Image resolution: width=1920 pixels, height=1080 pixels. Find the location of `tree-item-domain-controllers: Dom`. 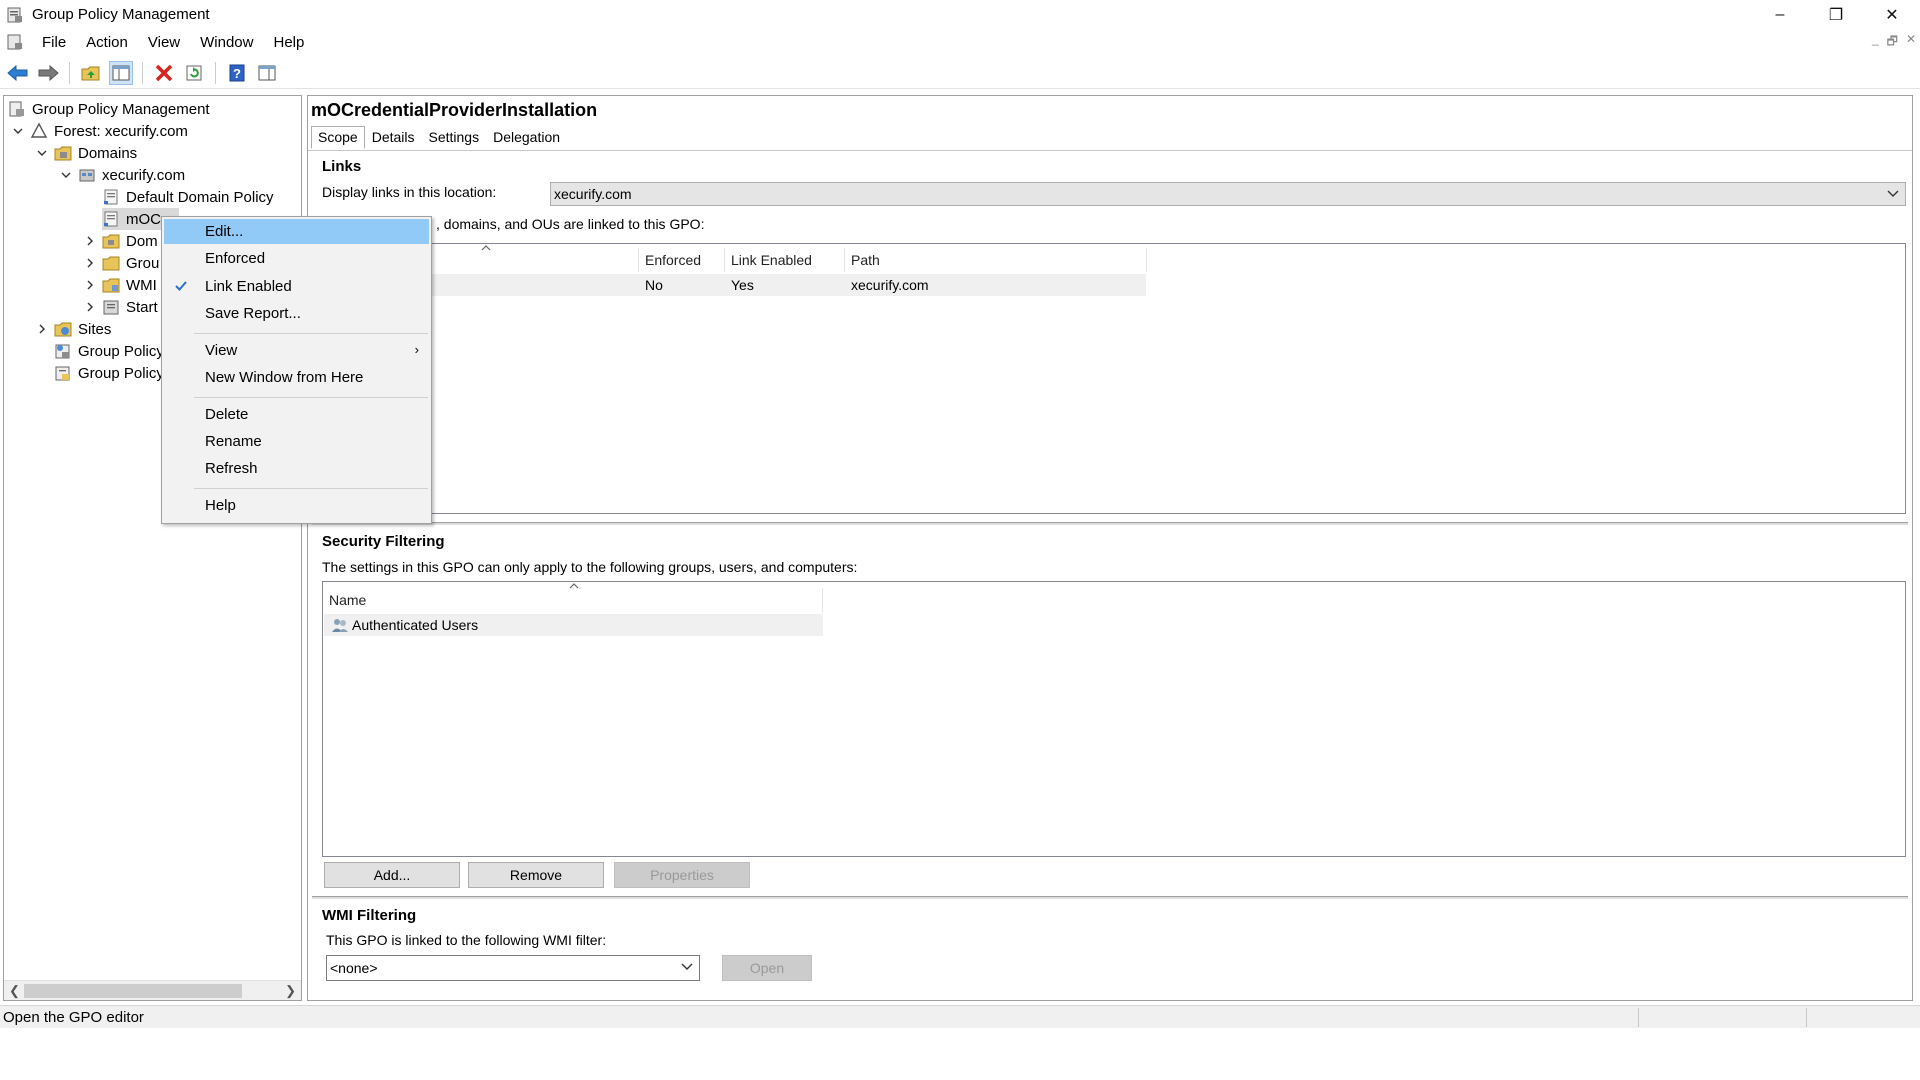

tree-item-domain-controllers: Dom is located at coordinates (120, 241).